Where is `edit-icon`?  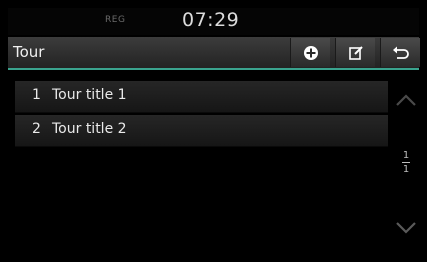
edit-icon is located at coordinates (355, 52).